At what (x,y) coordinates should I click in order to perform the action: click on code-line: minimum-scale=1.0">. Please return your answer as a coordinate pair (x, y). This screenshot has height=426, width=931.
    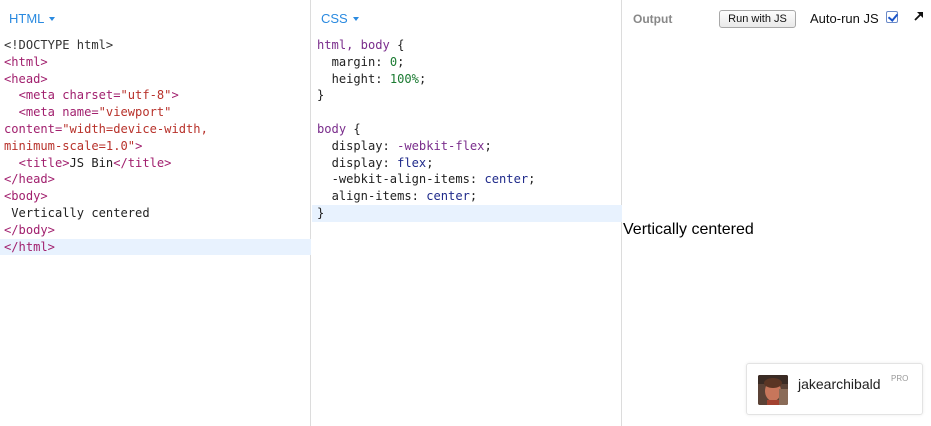
    Looking at the image, I should click on (159, 146).